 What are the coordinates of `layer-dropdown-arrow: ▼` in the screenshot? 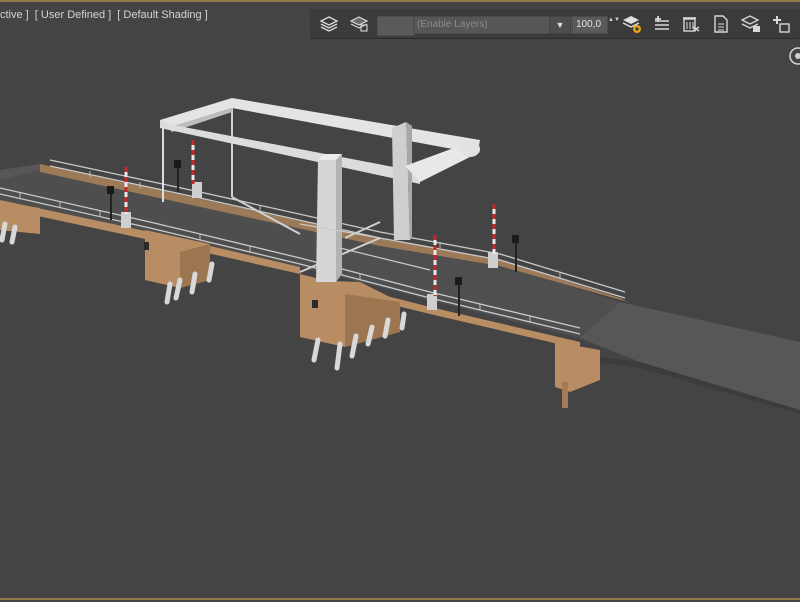 It's located at (560, 25).